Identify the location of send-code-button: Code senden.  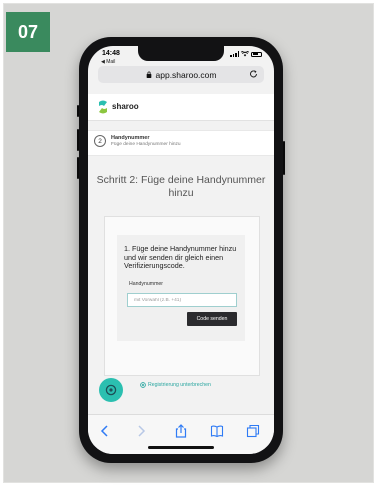
(212, 319).